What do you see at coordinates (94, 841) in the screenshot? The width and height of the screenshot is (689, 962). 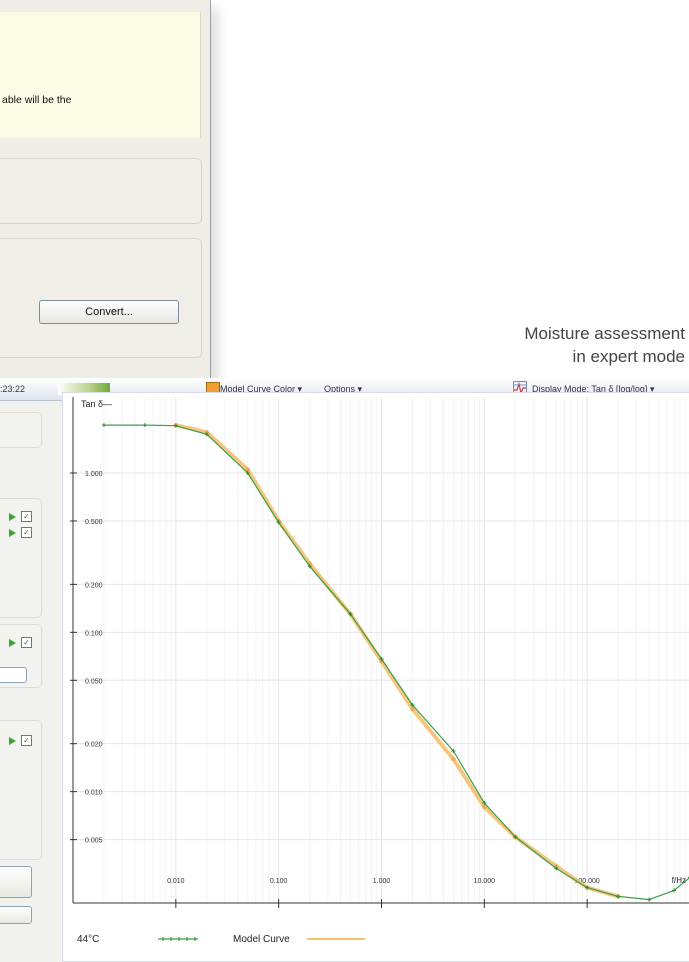 I see `y-tick-label: 0.005` at bounding box center [94, 841].